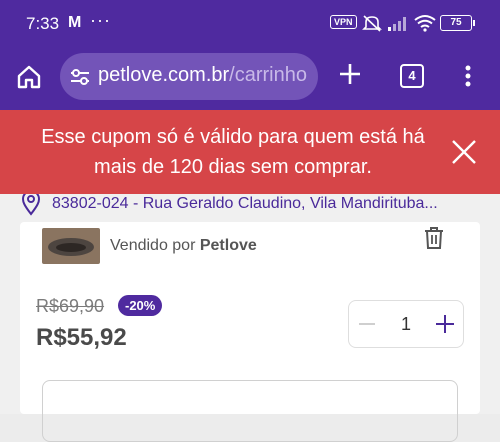 The height and width of the screenshot is (442, 500). I want to click on wifi-icon, so click(425, 25).